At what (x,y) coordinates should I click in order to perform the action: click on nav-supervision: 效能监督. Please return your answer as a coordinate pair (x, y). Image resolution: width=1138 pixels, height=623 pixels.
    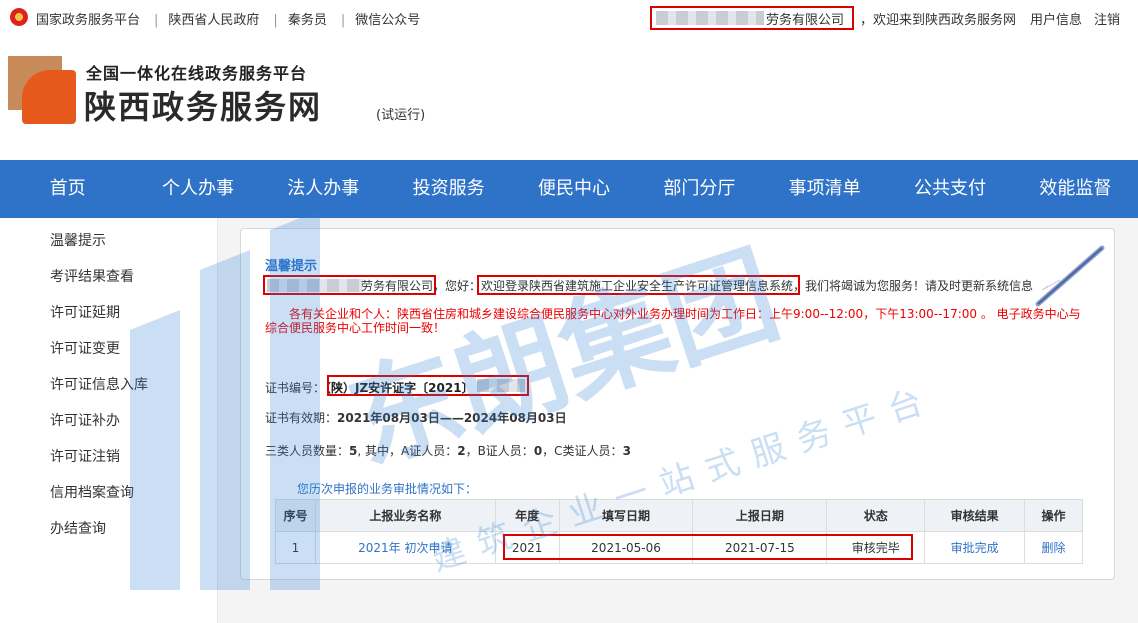
    Looking at the image, I should click on (1075, 189).